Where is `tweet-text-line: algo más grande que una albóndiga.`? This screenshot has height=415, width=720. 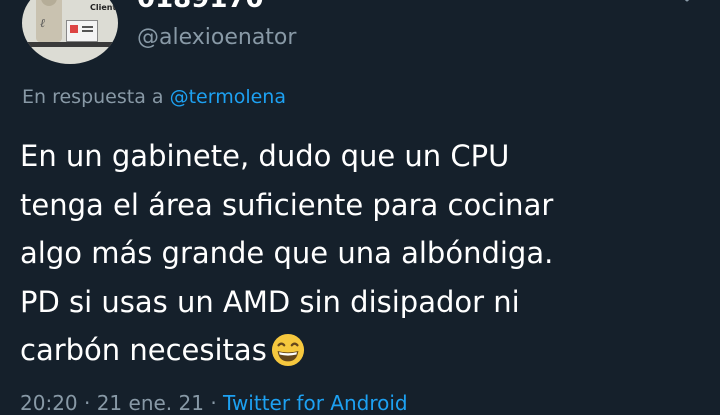
tweet-text-line: algo más grande que una albóndiga. is located at coordinates (287, 253).